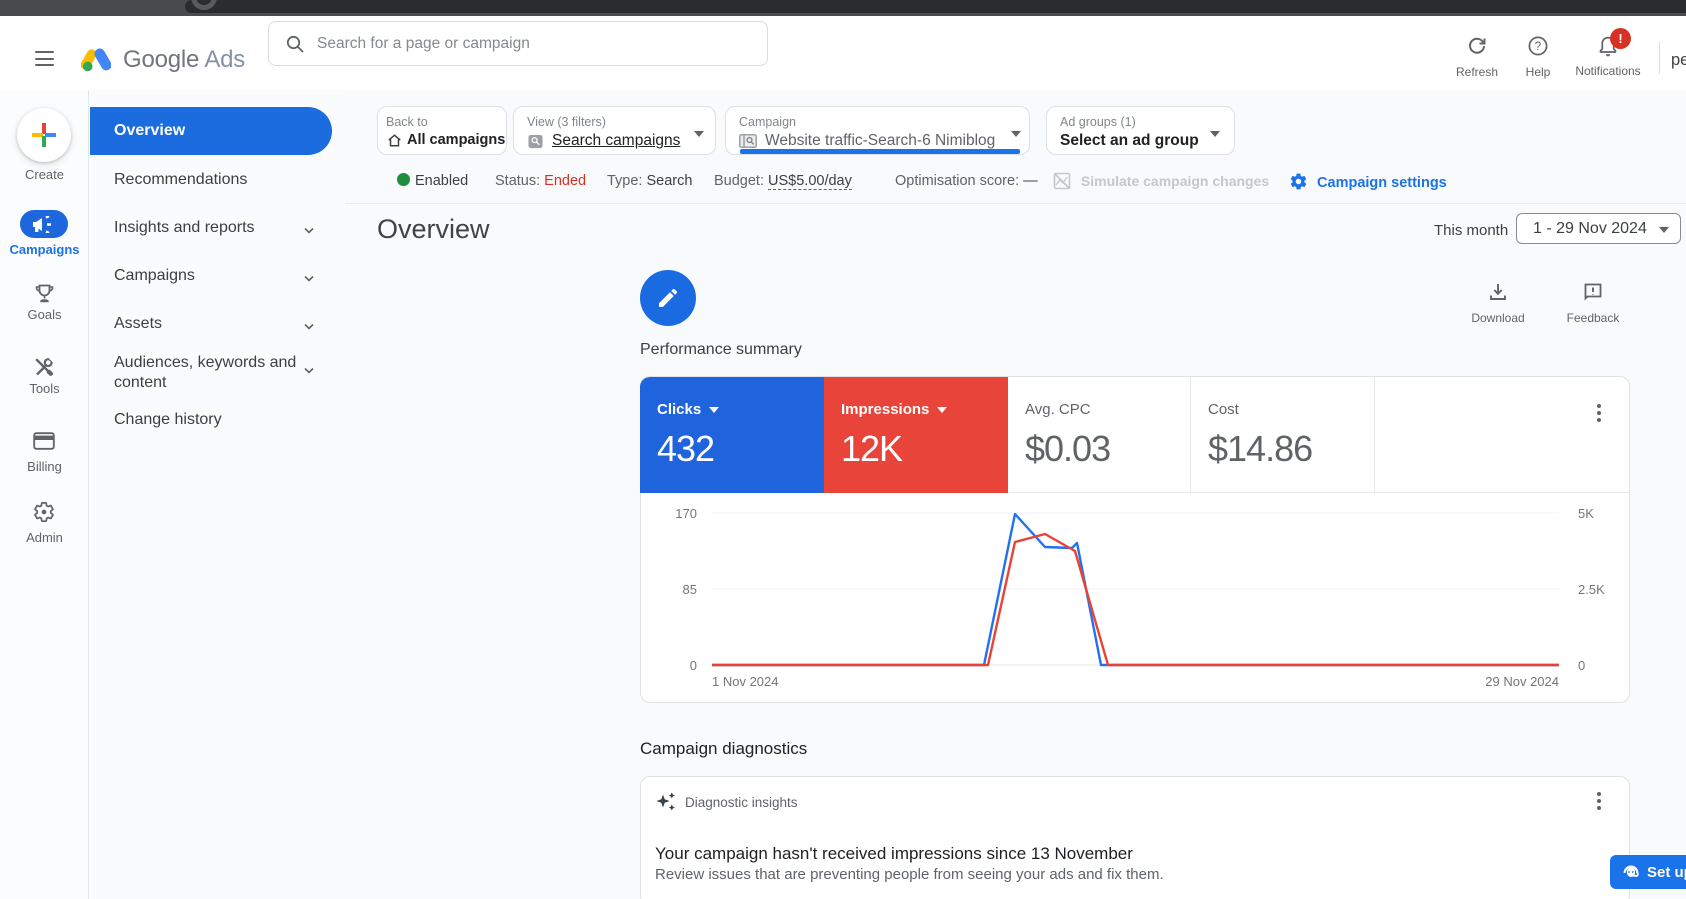  Describe the element at coordinates (1586, 513) in the screenshot. I see `svg-text: 5K` at that location.